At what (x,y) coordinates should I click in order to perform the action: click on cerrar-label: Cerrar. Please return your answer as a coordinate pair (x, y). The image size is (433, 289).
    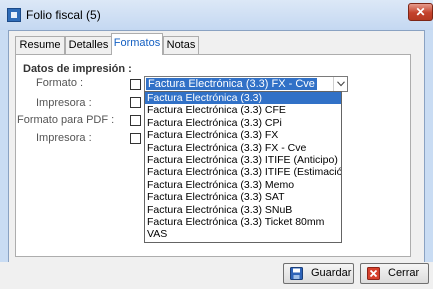
    Looking at the image, I should click on (404, 273).